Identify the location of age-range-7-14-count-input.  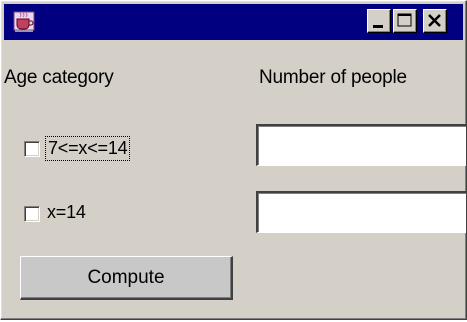
(361, 145).